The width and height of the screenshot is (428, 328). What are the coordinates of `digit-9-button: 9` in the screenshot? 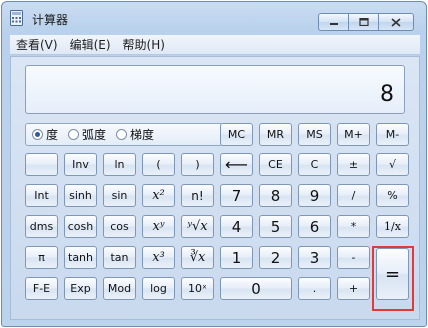 It's located at (314, 195).